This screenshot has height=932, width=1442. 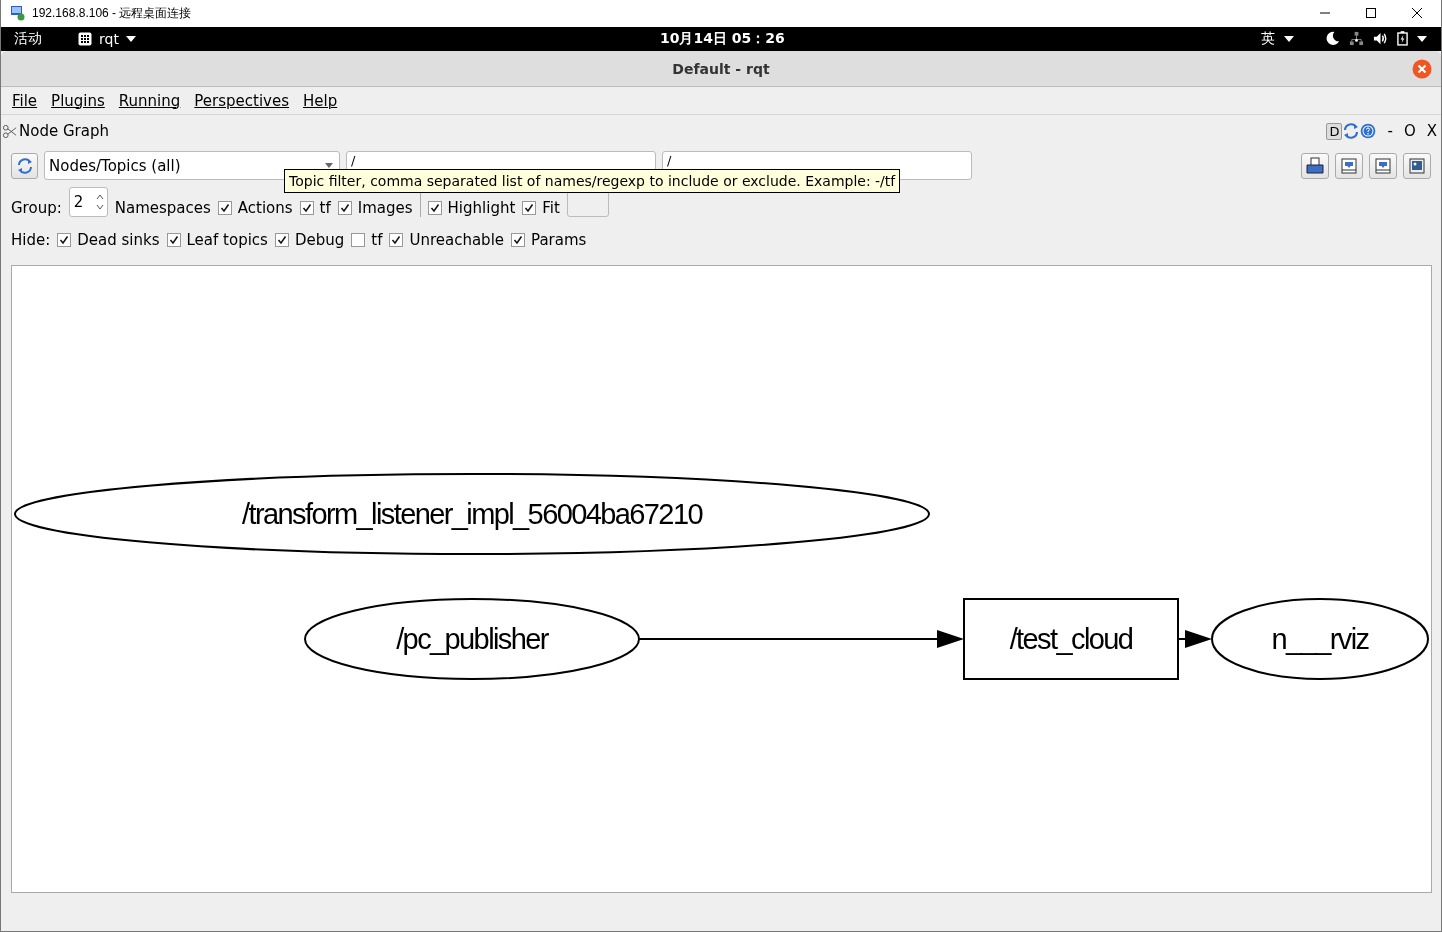 I want to click on image-icon, so click(x=1417, y=165).